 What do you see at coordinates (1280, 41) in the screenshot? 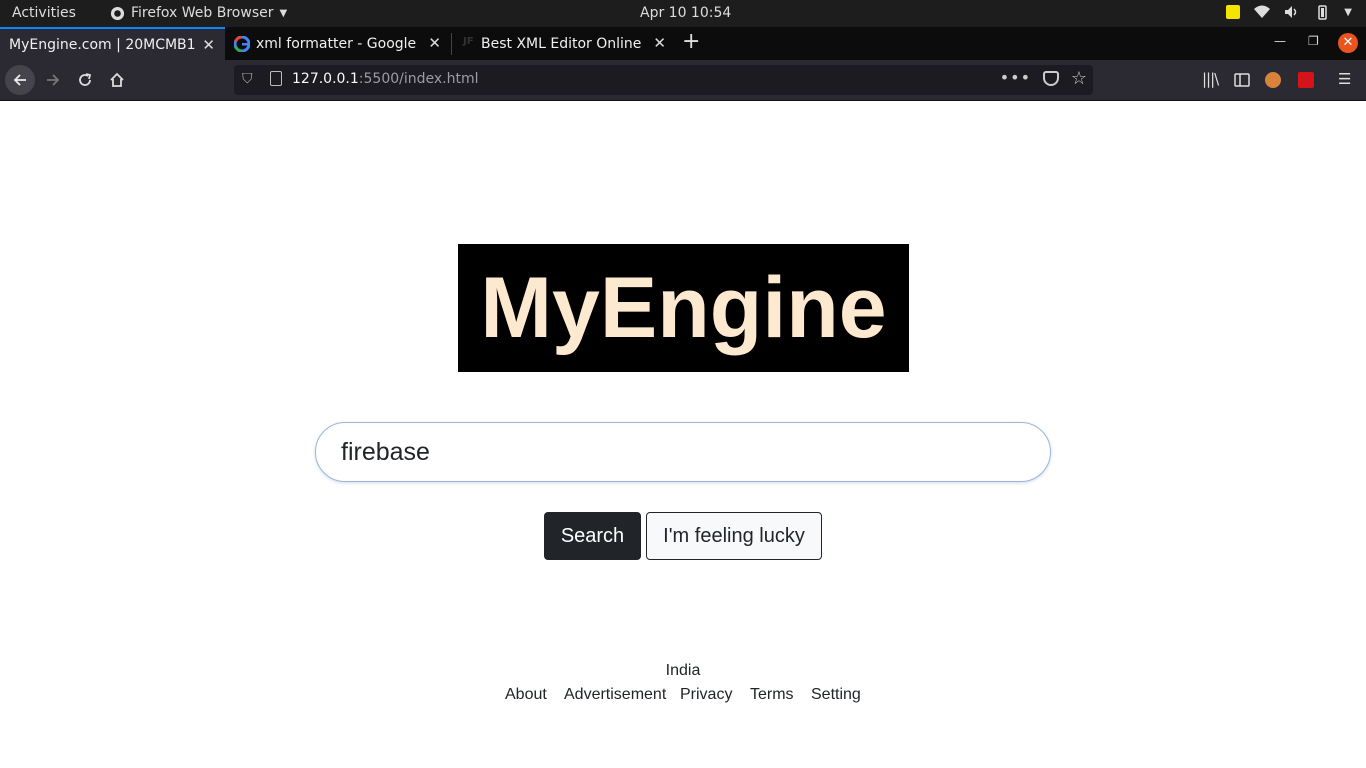
I see `minimize-button: —` at bounding box center [1280, 41].